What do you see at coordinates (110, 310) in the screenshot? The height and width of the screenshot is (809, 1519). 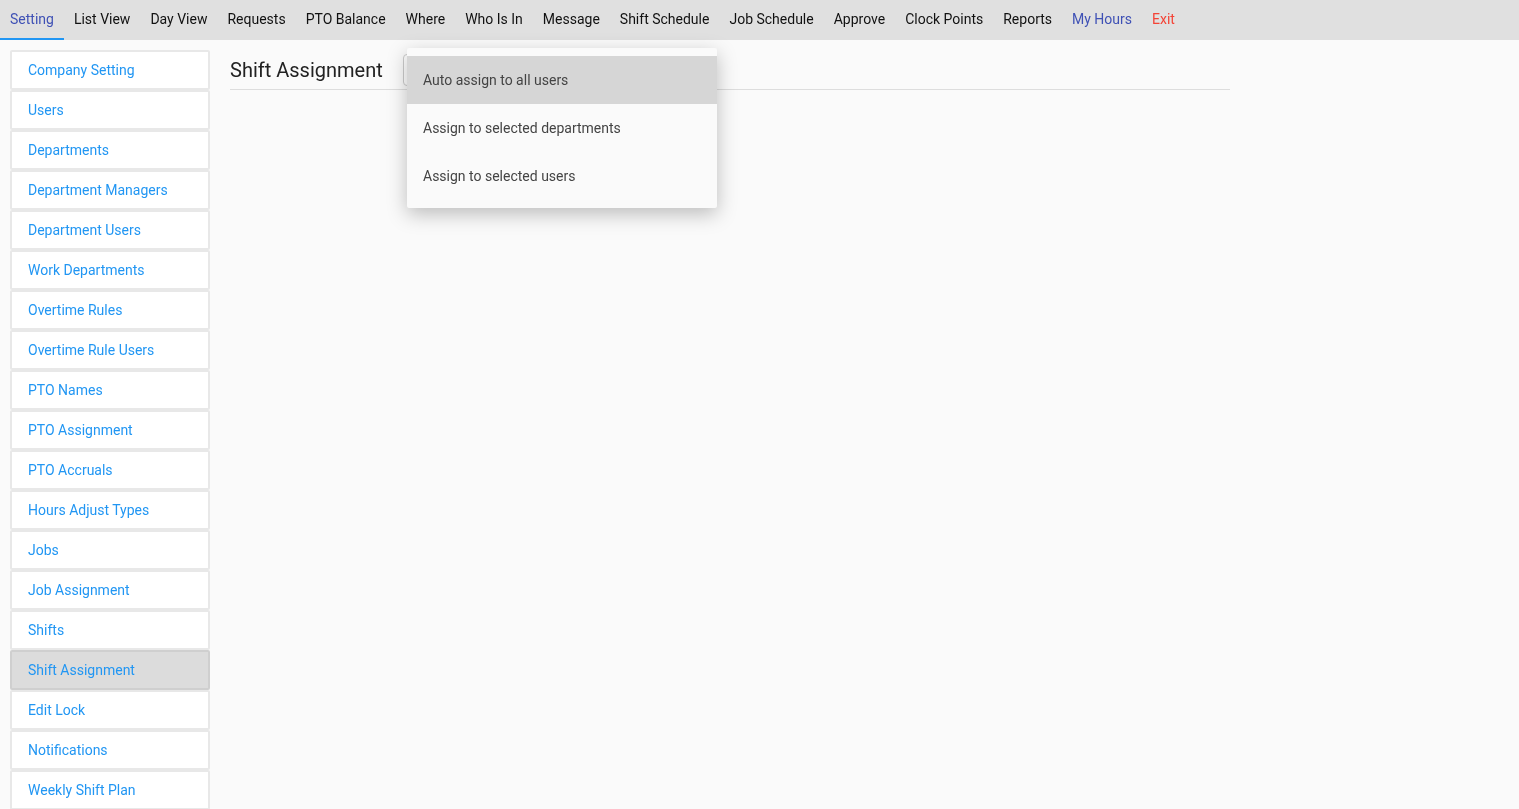 I see `sidebar-item: Overtime Rules` at bounding box center [110, 310].